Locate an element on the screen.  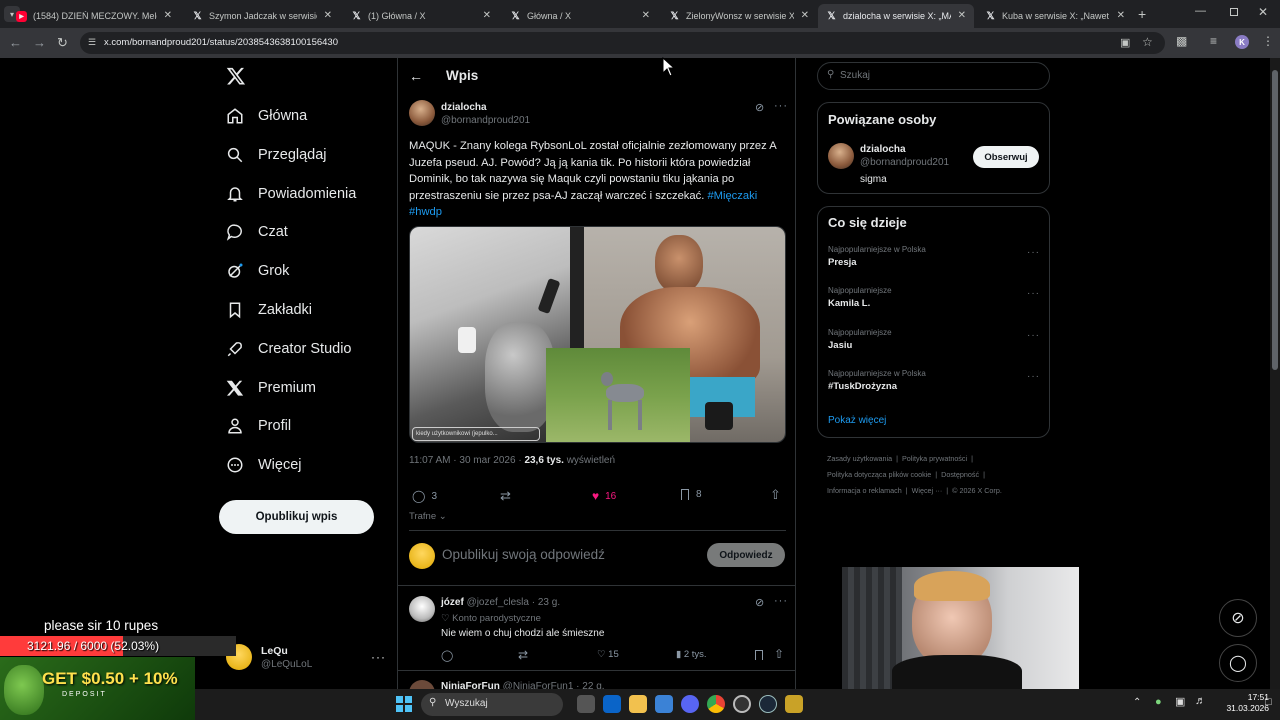
post-author-handle: @bornandproud201 is located at coordinates (485, 120).